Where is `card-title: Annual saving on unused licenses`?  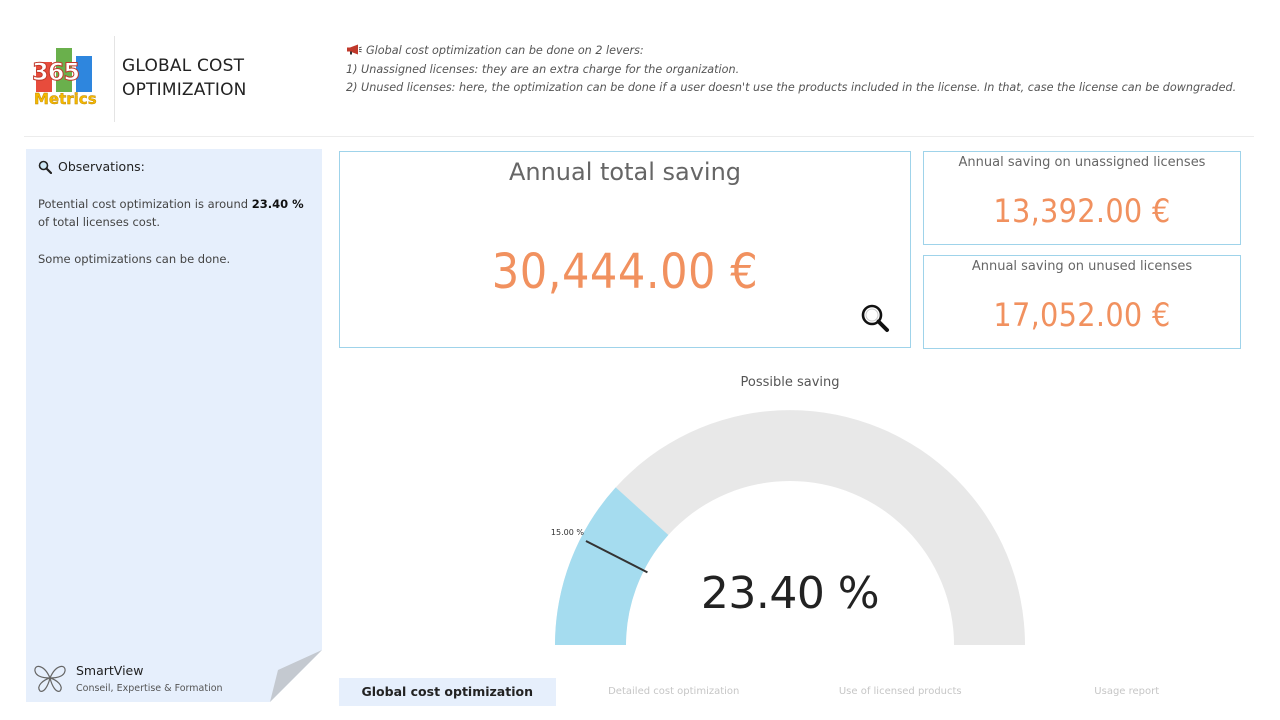 card-title: Annual saving on unused licenses is located at coordinates (1082, 266).